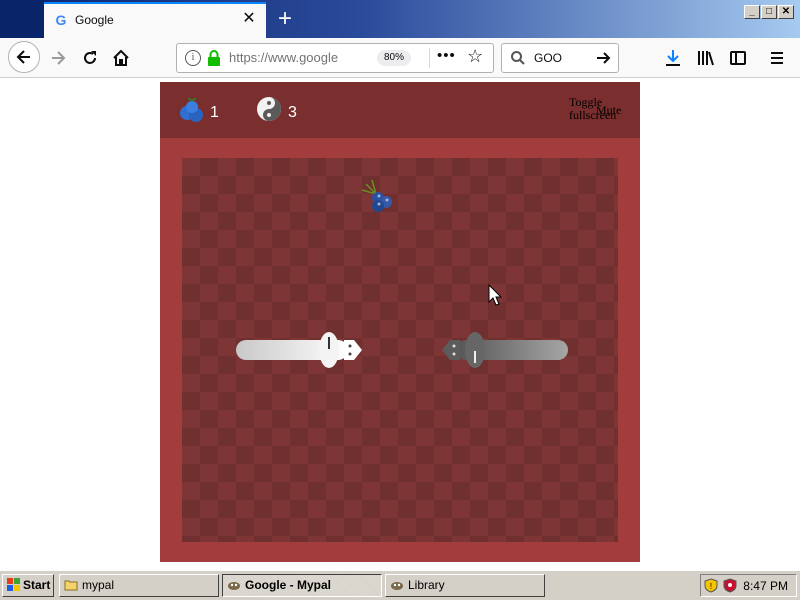 The width and height of the screenshot is (800, 600). What do you see at coordinates (738, 58) in the screenshot?
I see `sidebar-icon` at bounding box center [738, 58].